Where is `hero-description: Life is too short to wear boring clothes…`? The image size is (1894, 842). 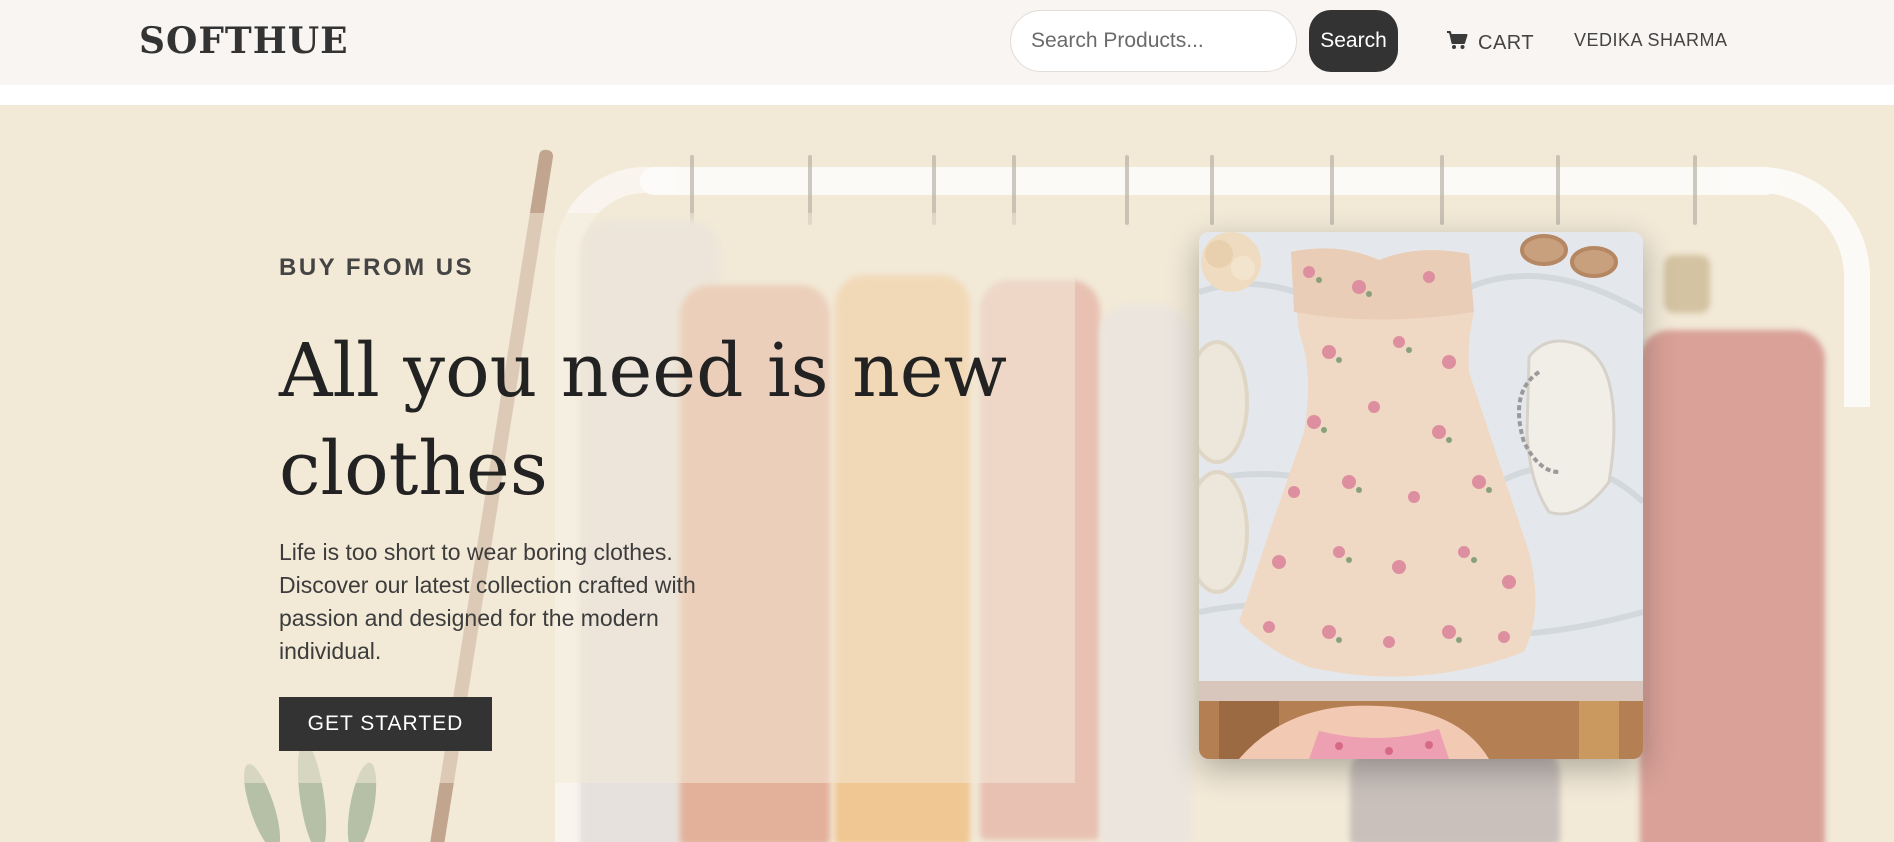
hero-description: Life is too short to wear boring clothes… is located at coordinates (487, 601).